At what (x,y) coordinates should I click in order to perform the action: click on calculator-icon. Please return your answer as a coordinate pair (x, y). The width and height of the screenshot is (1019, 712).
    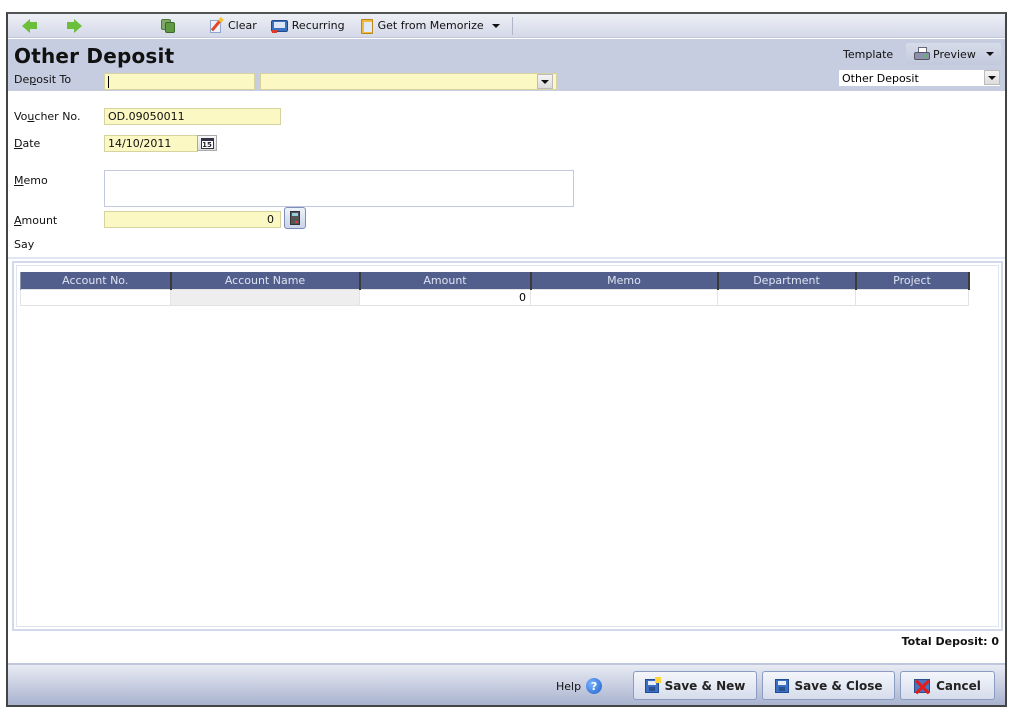
    Looking at the image, I should click on (295, 218).